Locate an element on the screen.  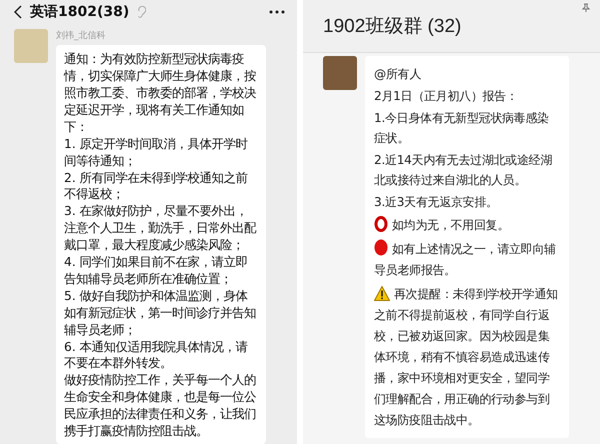
chat-title: 英语1802(38) is located at coordinates (80, 11).